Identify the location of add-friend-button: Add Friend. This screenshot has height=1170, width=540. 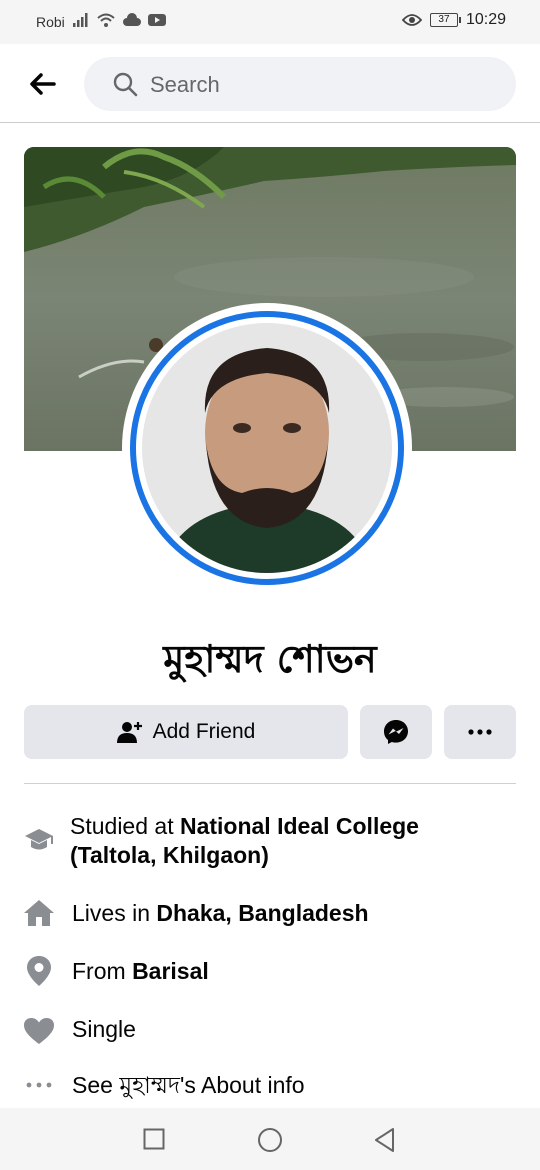
(186, 732).